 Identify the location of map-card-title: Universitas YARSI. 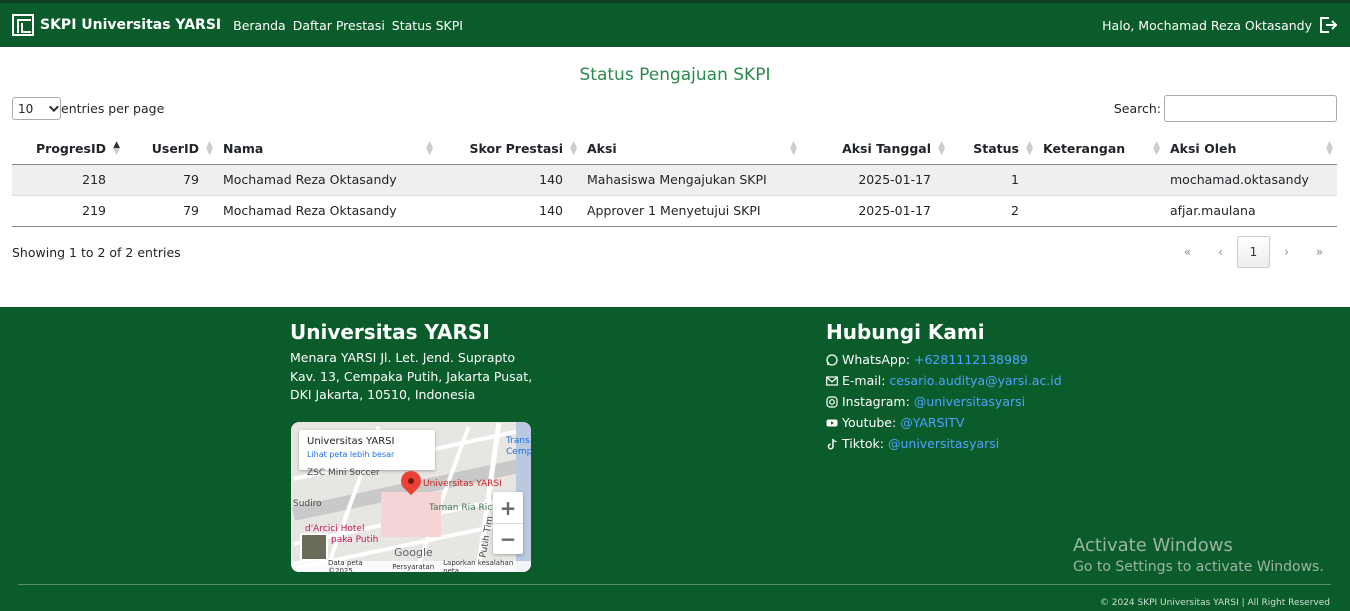
(351, 441).